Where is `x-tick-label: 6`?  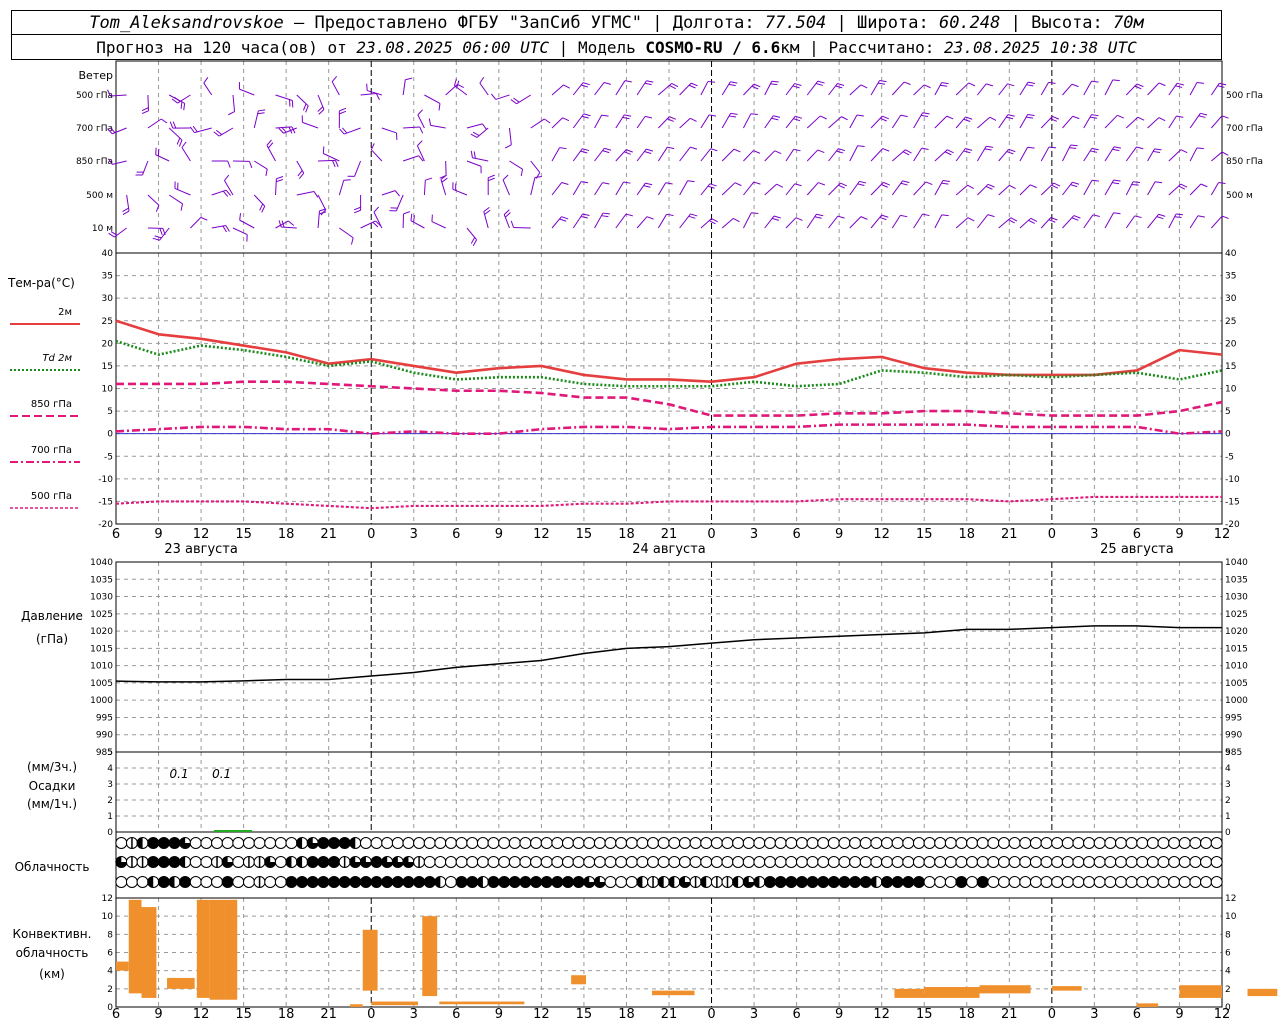 x-tick-label: 6 is located at coordinates (116, 534).